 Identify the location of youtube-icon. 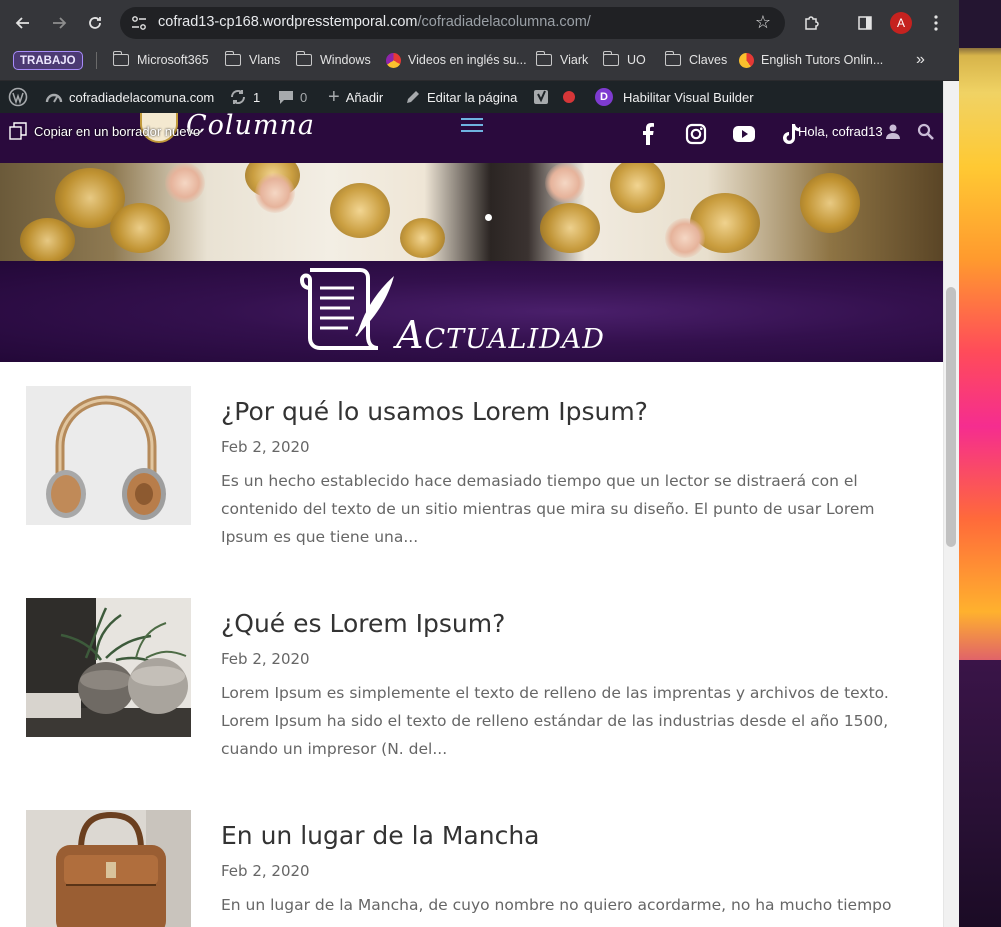
(744, 134).